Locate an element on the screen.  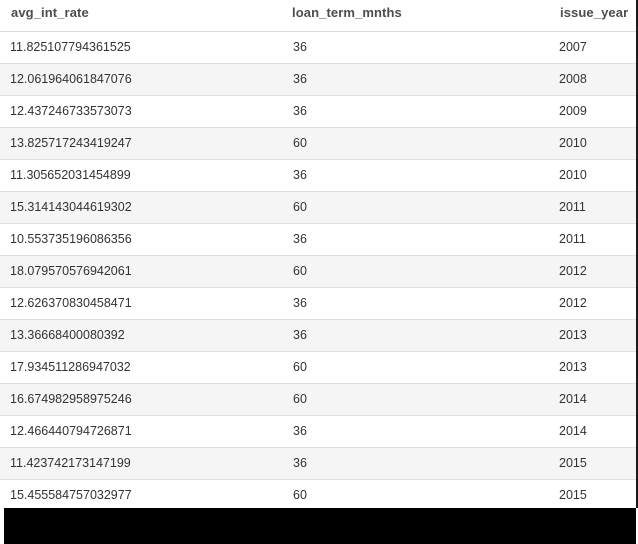
table-row: 11.825107794361525 36 2007 is located at coordinates (318, 48).